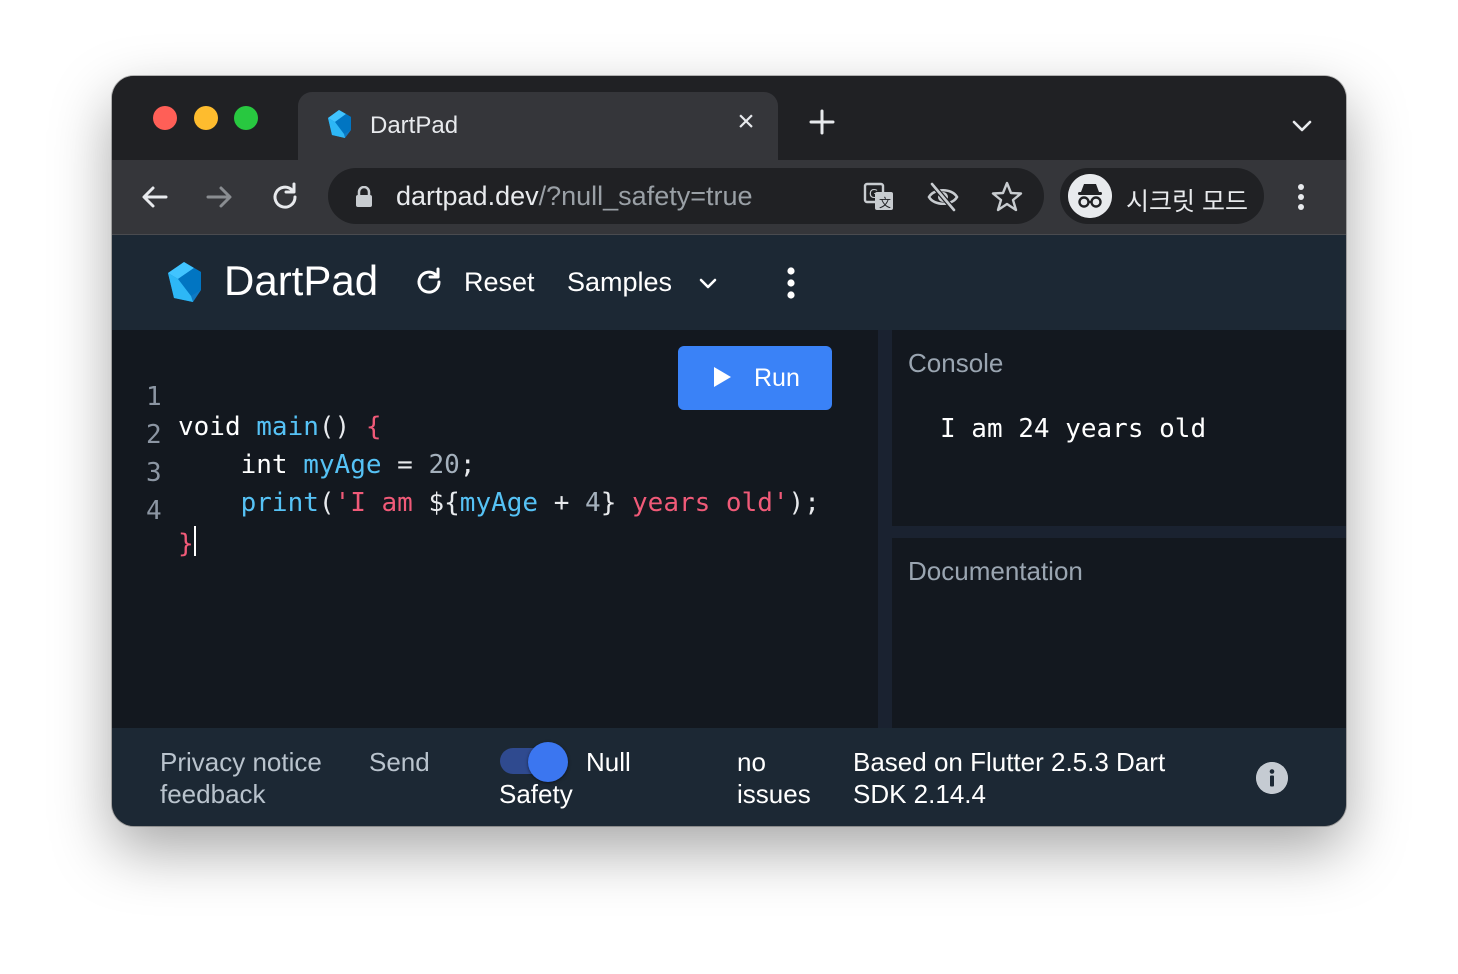 Image resolution: width=1458 pixels, height=974 pixels. Describe the element at coordinates (247, 397) in the screenshot. I see `code-line: 1 void main() {` at that location.